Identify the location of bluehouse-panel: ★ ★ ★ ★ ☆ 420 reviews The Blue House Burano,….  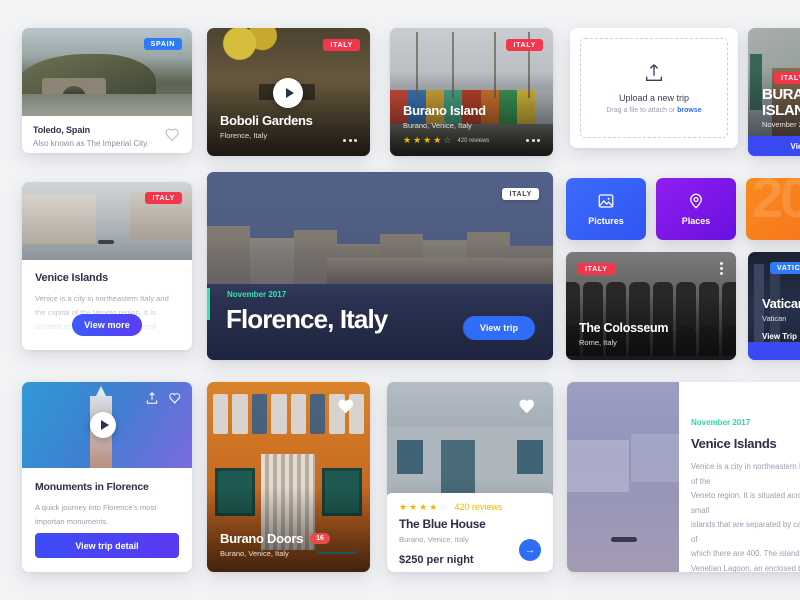
(470, 532).